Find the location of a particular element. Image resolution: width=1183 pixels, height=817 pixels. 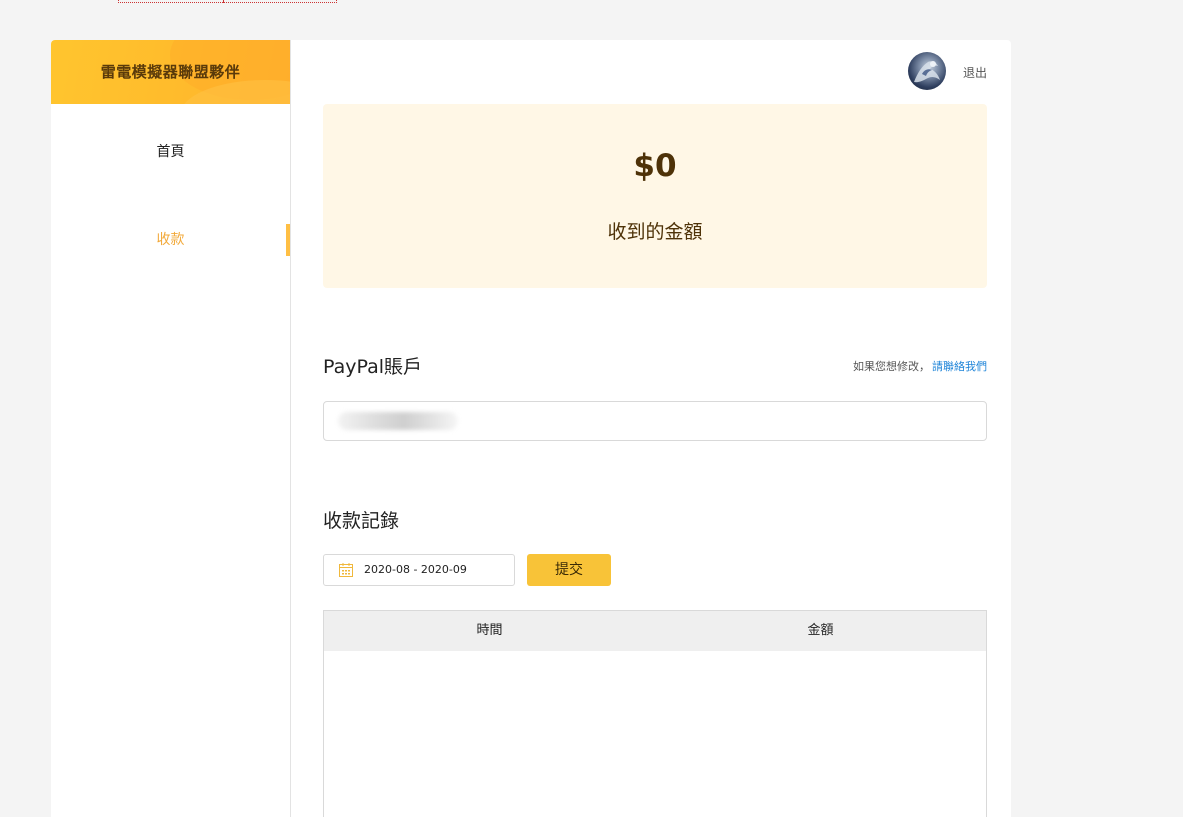

received-amount-label: 收到的金額 is located at coordinates (655, 232).